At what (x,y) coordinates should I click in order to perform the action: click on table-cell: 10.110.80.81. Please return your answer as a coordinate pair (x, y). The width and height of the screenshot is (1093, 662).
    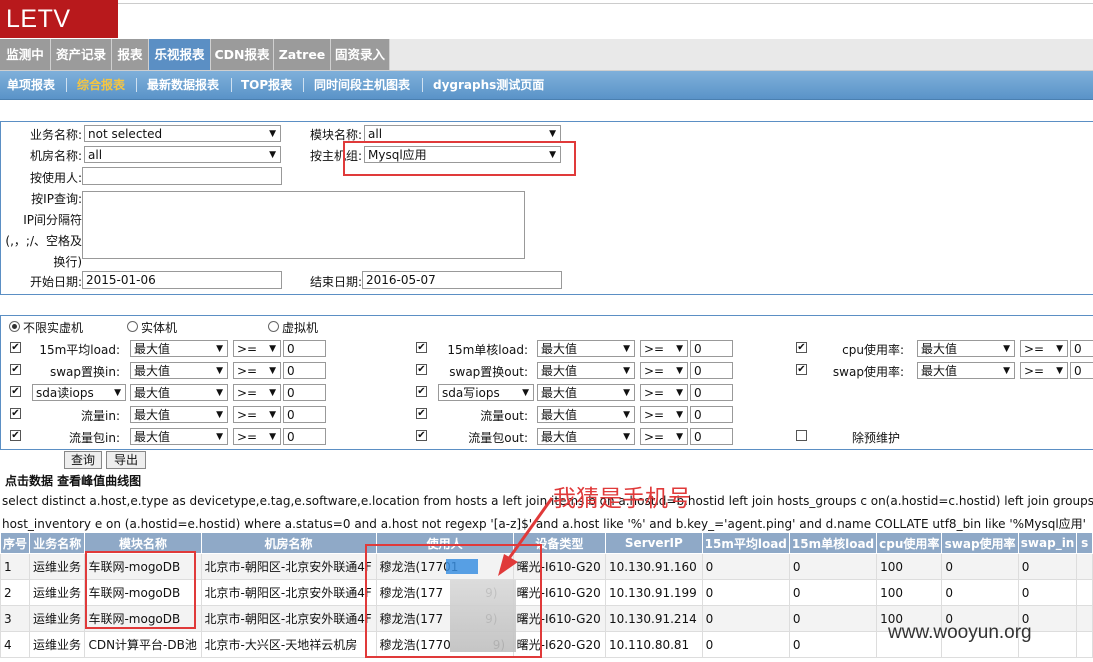
    Looking at the image, I should click on (654, 644).